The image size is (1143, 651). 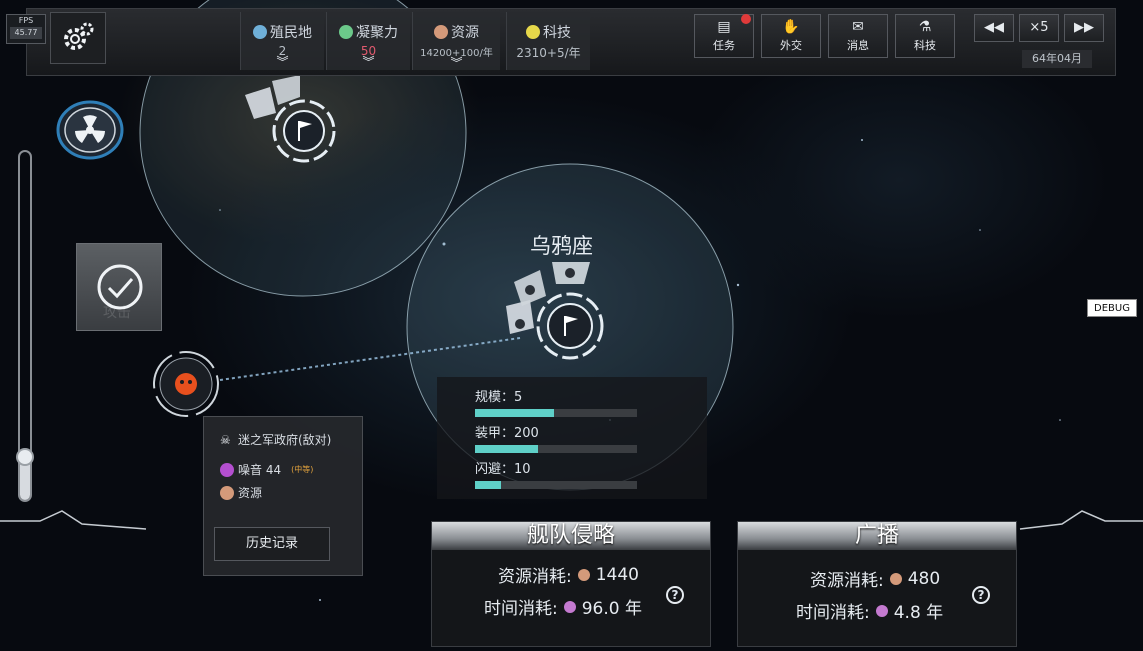 What do you see at coordinates (272, 544) in the screenshot?
I see `history-button: 历史记录` at bounding box center [272, 544].